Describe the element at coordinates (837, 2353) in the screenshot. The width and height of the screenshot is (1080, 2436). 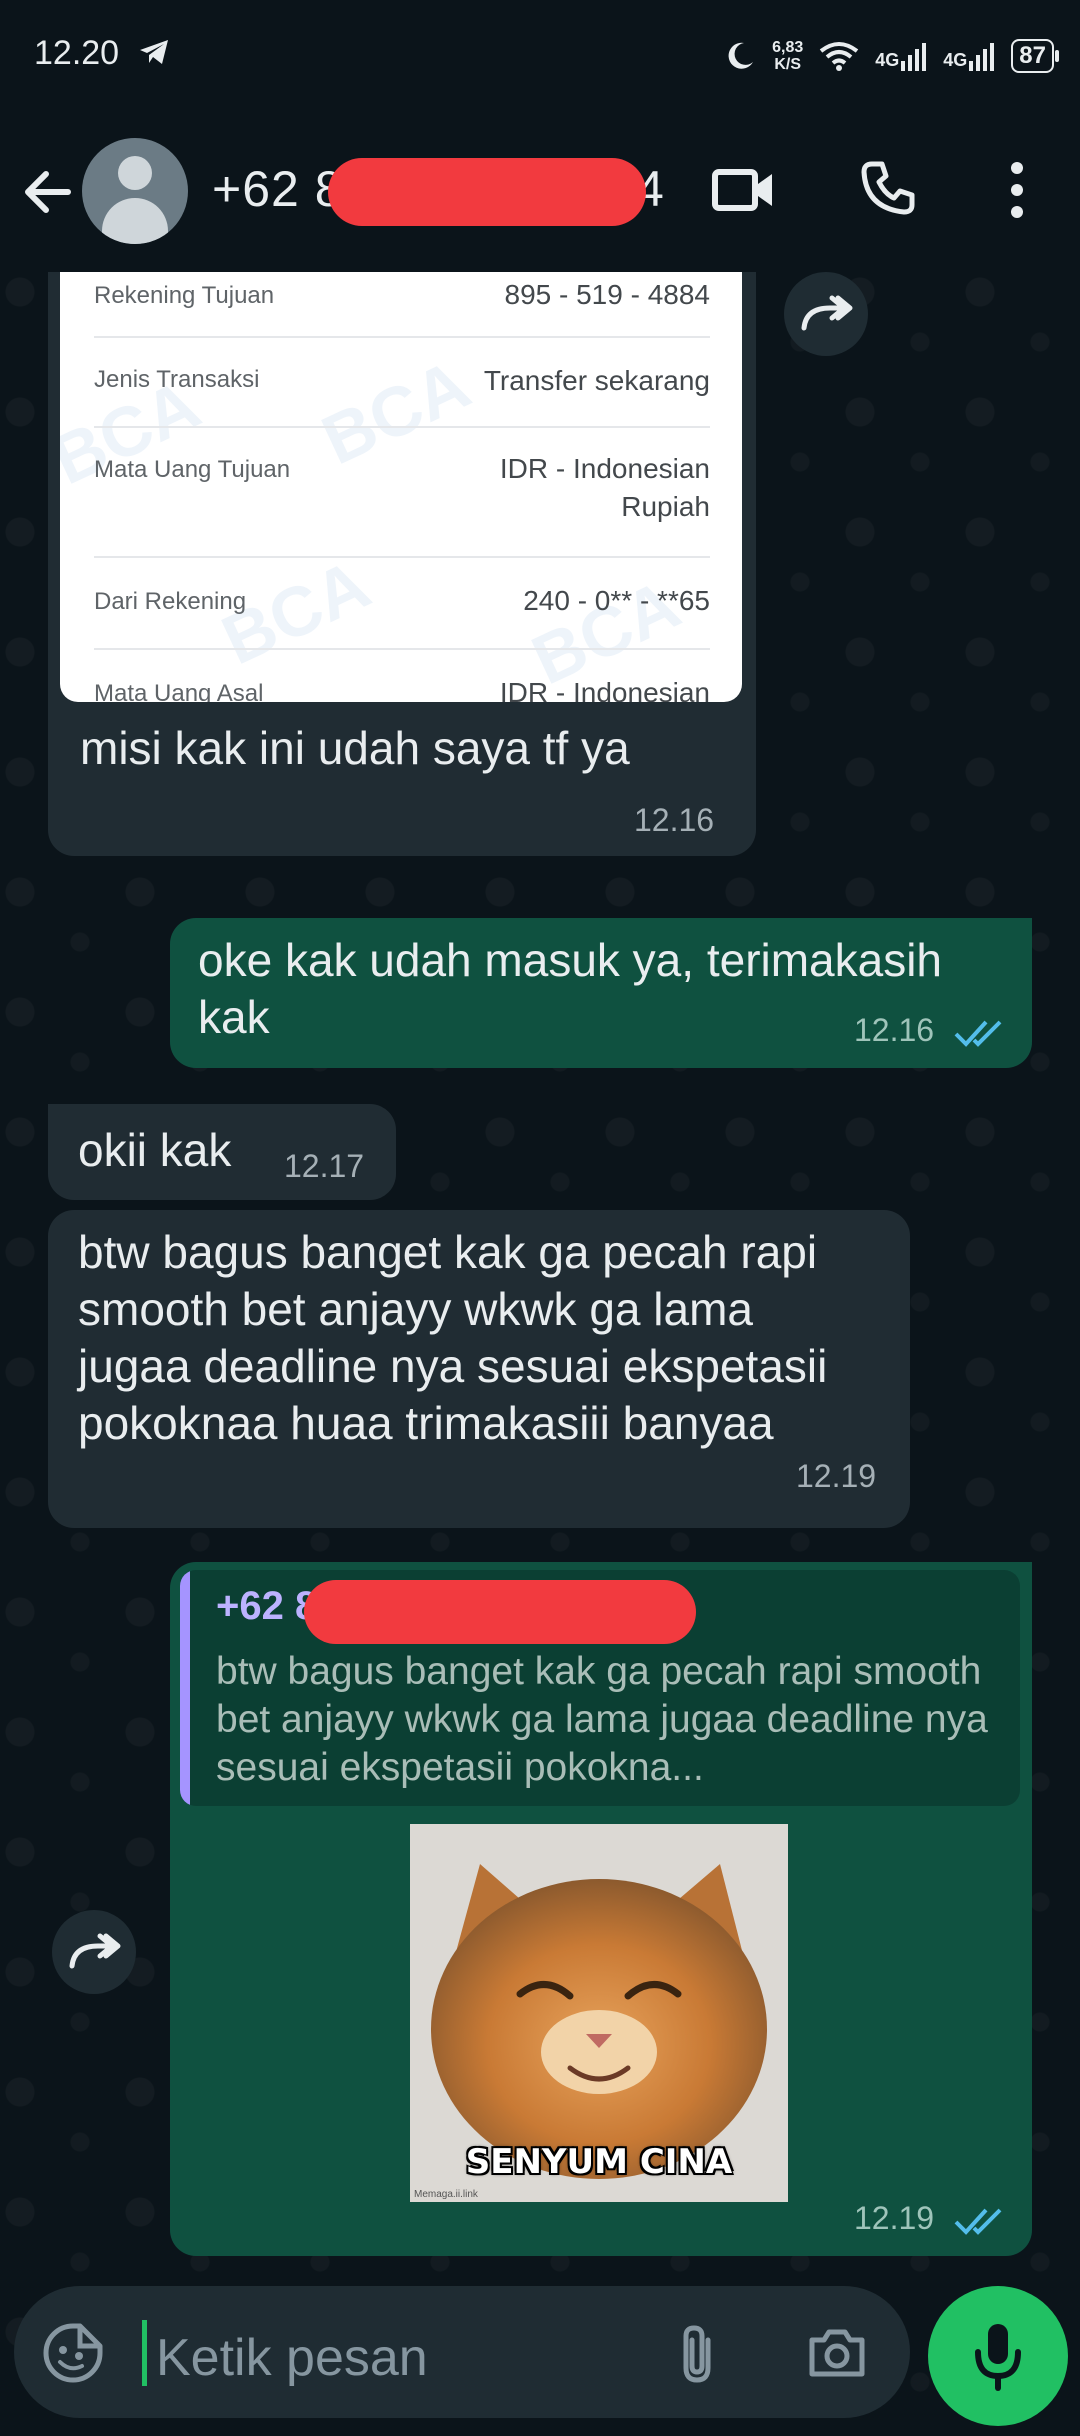
I see `camera-icon` at that location.